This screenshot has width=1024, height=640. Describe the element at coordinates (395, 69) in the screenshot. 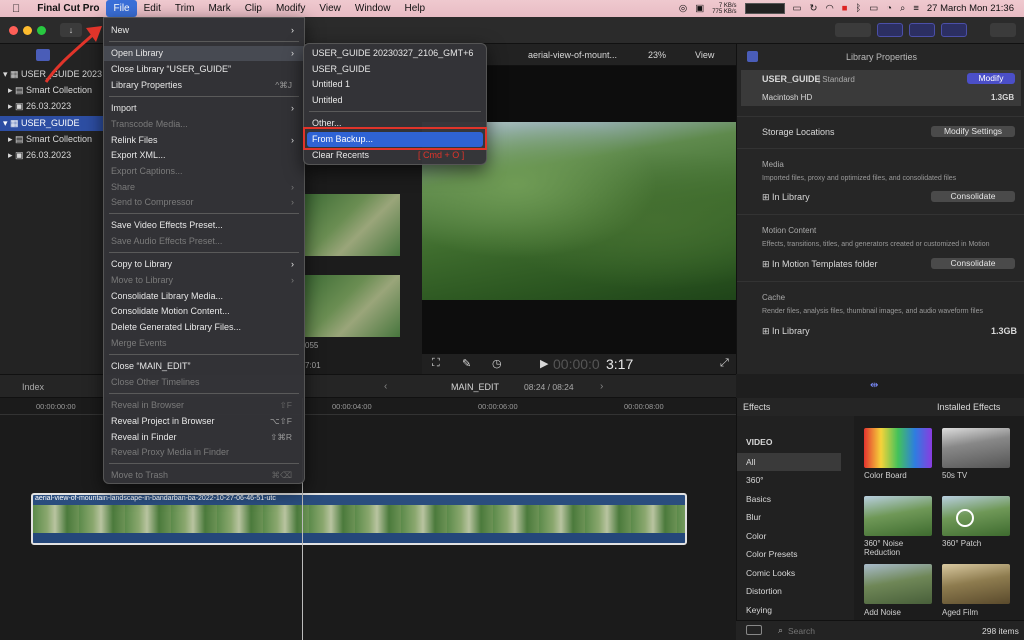

I see `recent-library-item: USER_GUIDE` at that location.